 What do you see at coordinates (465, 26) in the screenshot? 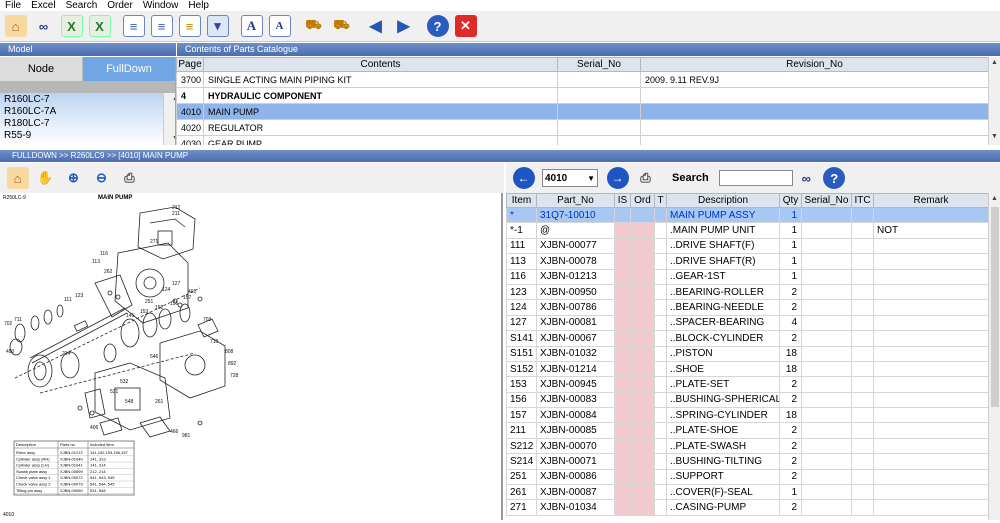
I see `close-button: ✕` at bounding box center [465, 26].